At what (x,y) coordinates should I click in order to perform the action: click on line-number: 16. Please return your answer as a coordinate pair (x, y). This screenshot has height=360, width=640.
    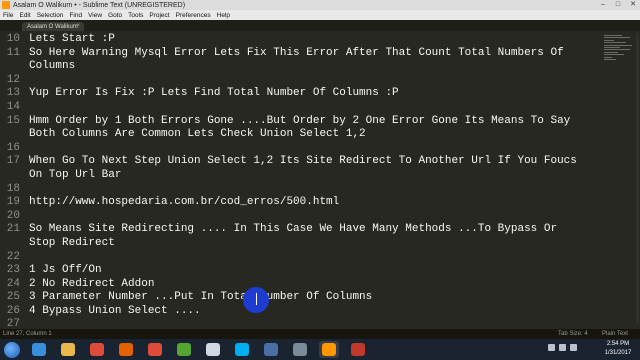
    Looking at the image, I should click on (13, 147).